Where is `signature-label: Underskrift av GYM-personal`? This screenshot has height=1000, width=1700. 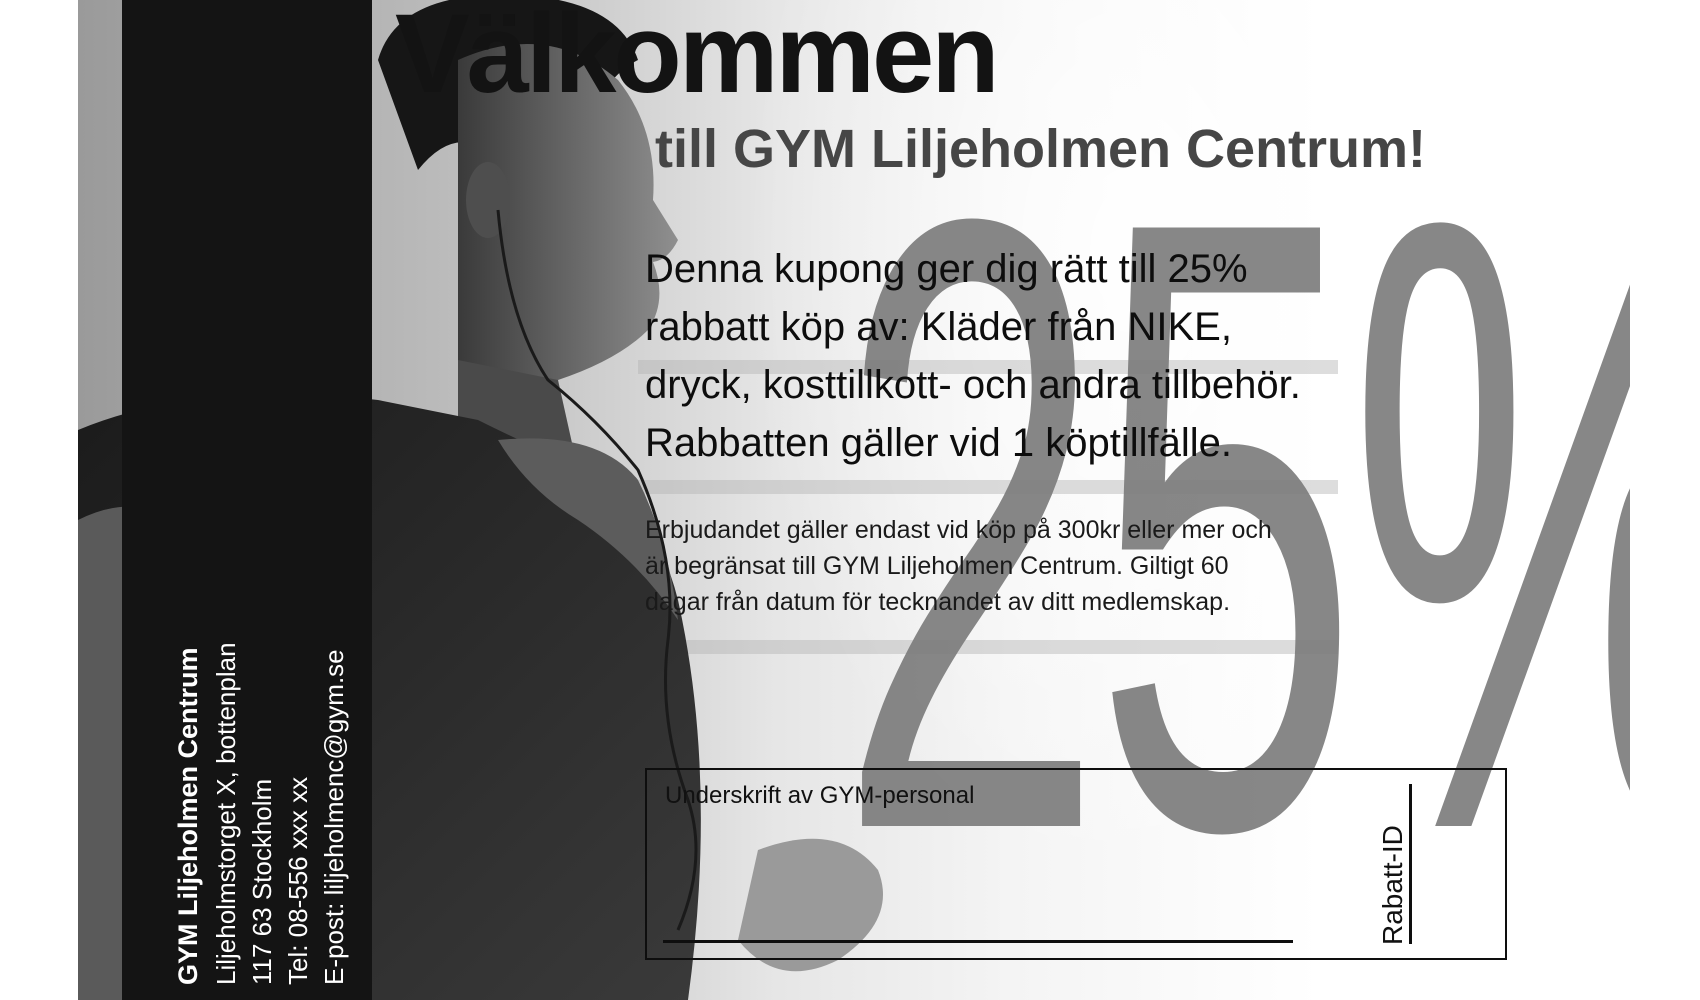 signature-label: Underskrift av GYM-personal is located at coordinates (820, 795).